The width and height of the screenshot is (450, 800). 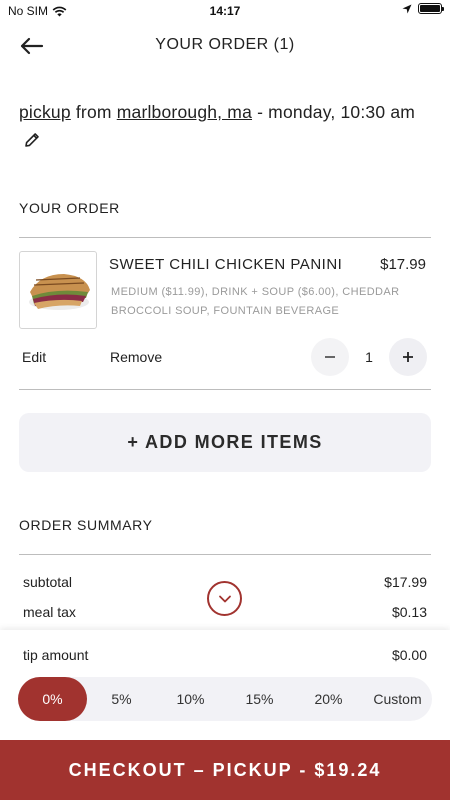 What do you see at coordinates (259, 699) in the screenshot?
I see `tip-option-15: 15%` at bounding box center [259, 699].